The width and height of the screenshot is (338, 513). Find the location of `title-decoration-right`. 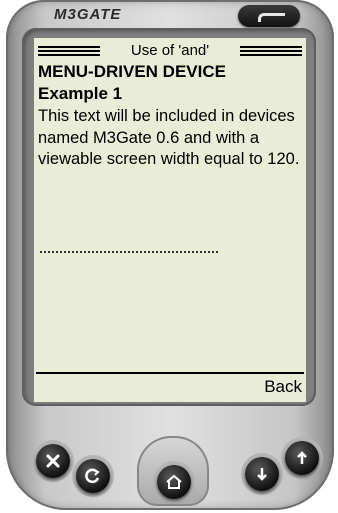

title-decoration-right is located at coordinates (271, 51).